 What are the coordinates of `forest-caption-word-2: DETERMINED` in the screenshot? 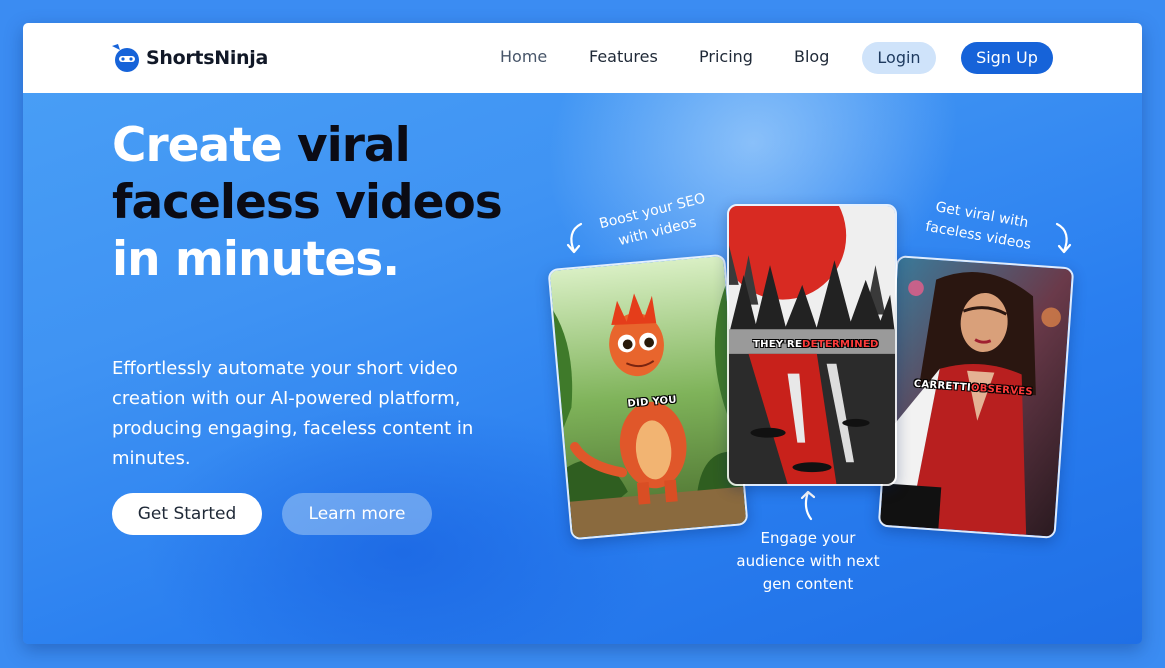 It's located at (840, 344).